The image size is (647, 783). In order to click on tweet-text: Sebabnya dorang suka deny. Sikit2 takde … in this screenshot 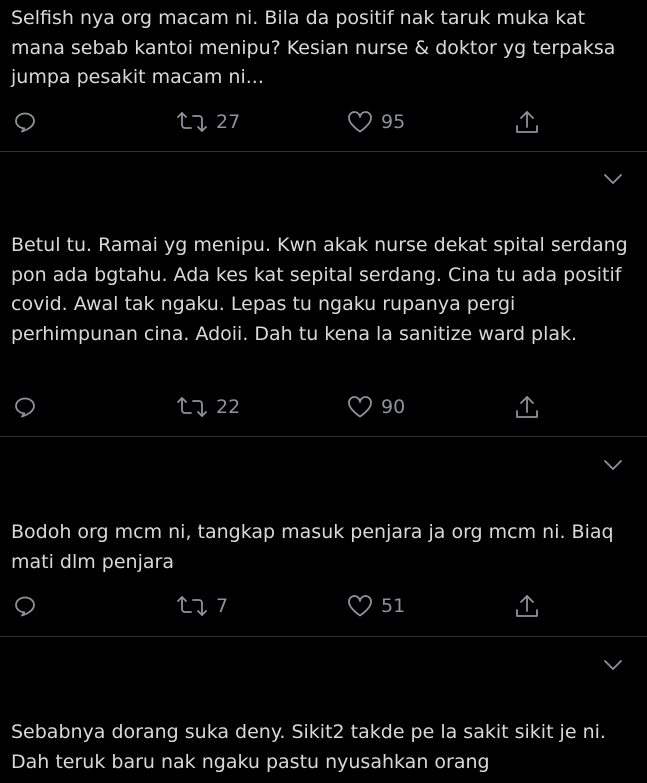, I will do `click(308, 747)`.